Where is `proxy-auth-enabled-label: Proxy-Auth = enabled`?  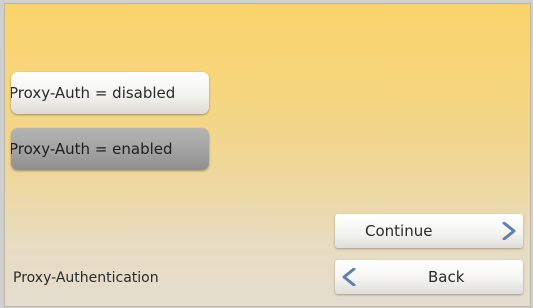 proxy-auth-enabled-label: Proxy-Auth = enabled is located at coordinates (92, 149).